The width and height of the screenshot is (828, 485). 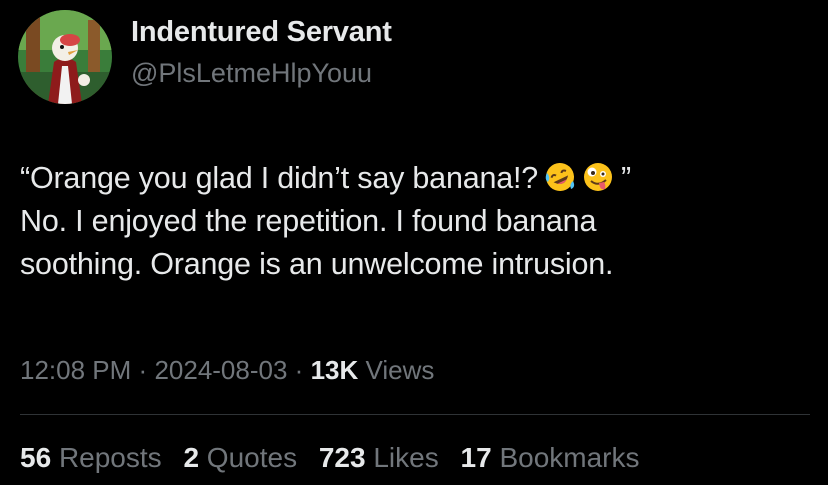 I want to click on quotes-count: 2, so click(x=191, y=457).